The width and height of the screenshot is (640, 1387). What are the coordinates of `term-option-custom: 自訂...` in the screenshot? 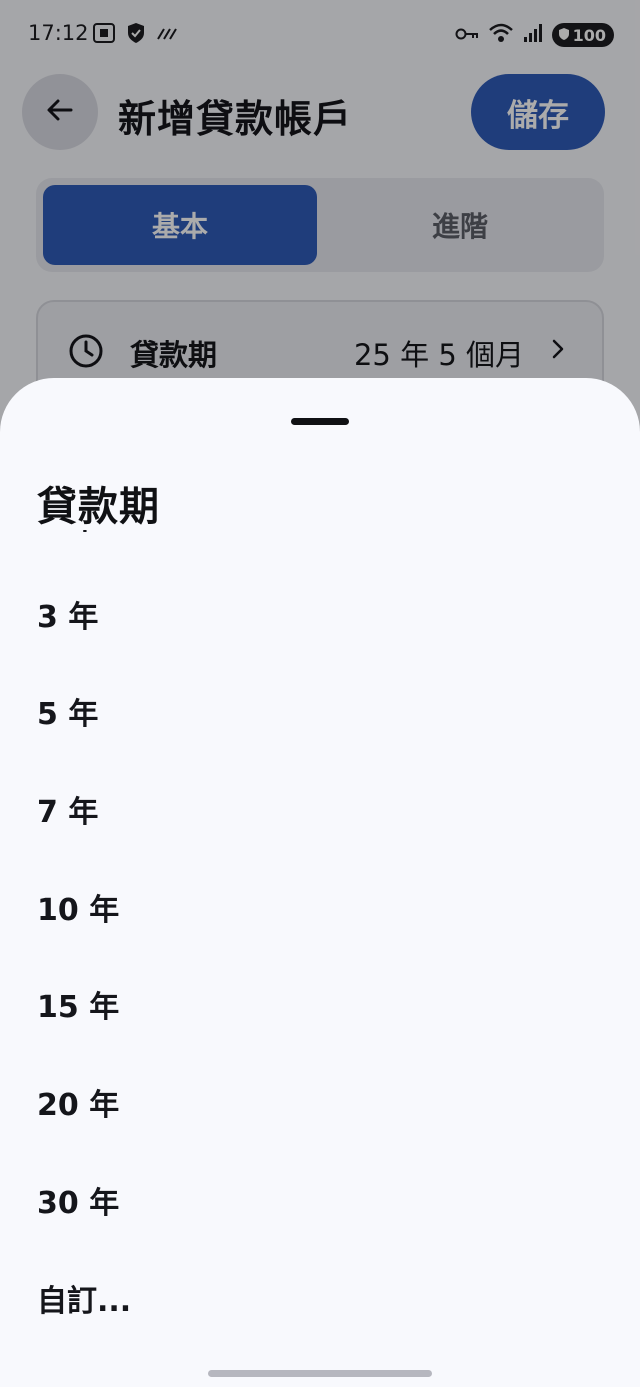 It's located at (320, 1290).